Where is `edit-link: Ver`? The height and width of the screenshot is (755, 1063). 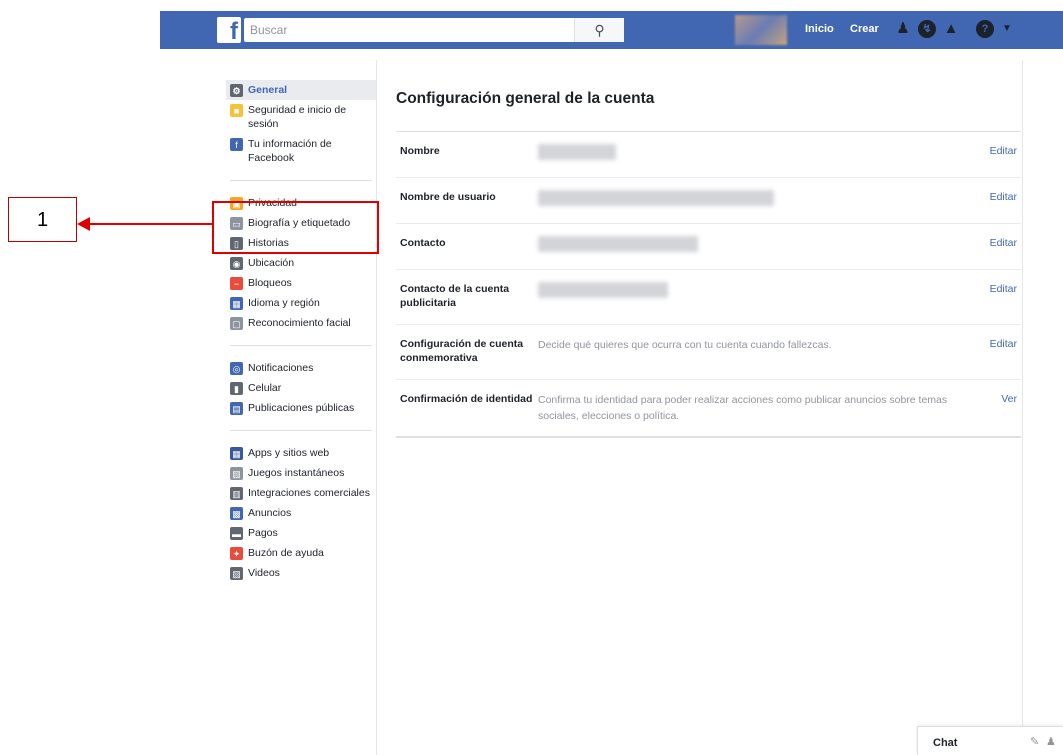 edit-link: Ver is located at coordinates (994, 399).